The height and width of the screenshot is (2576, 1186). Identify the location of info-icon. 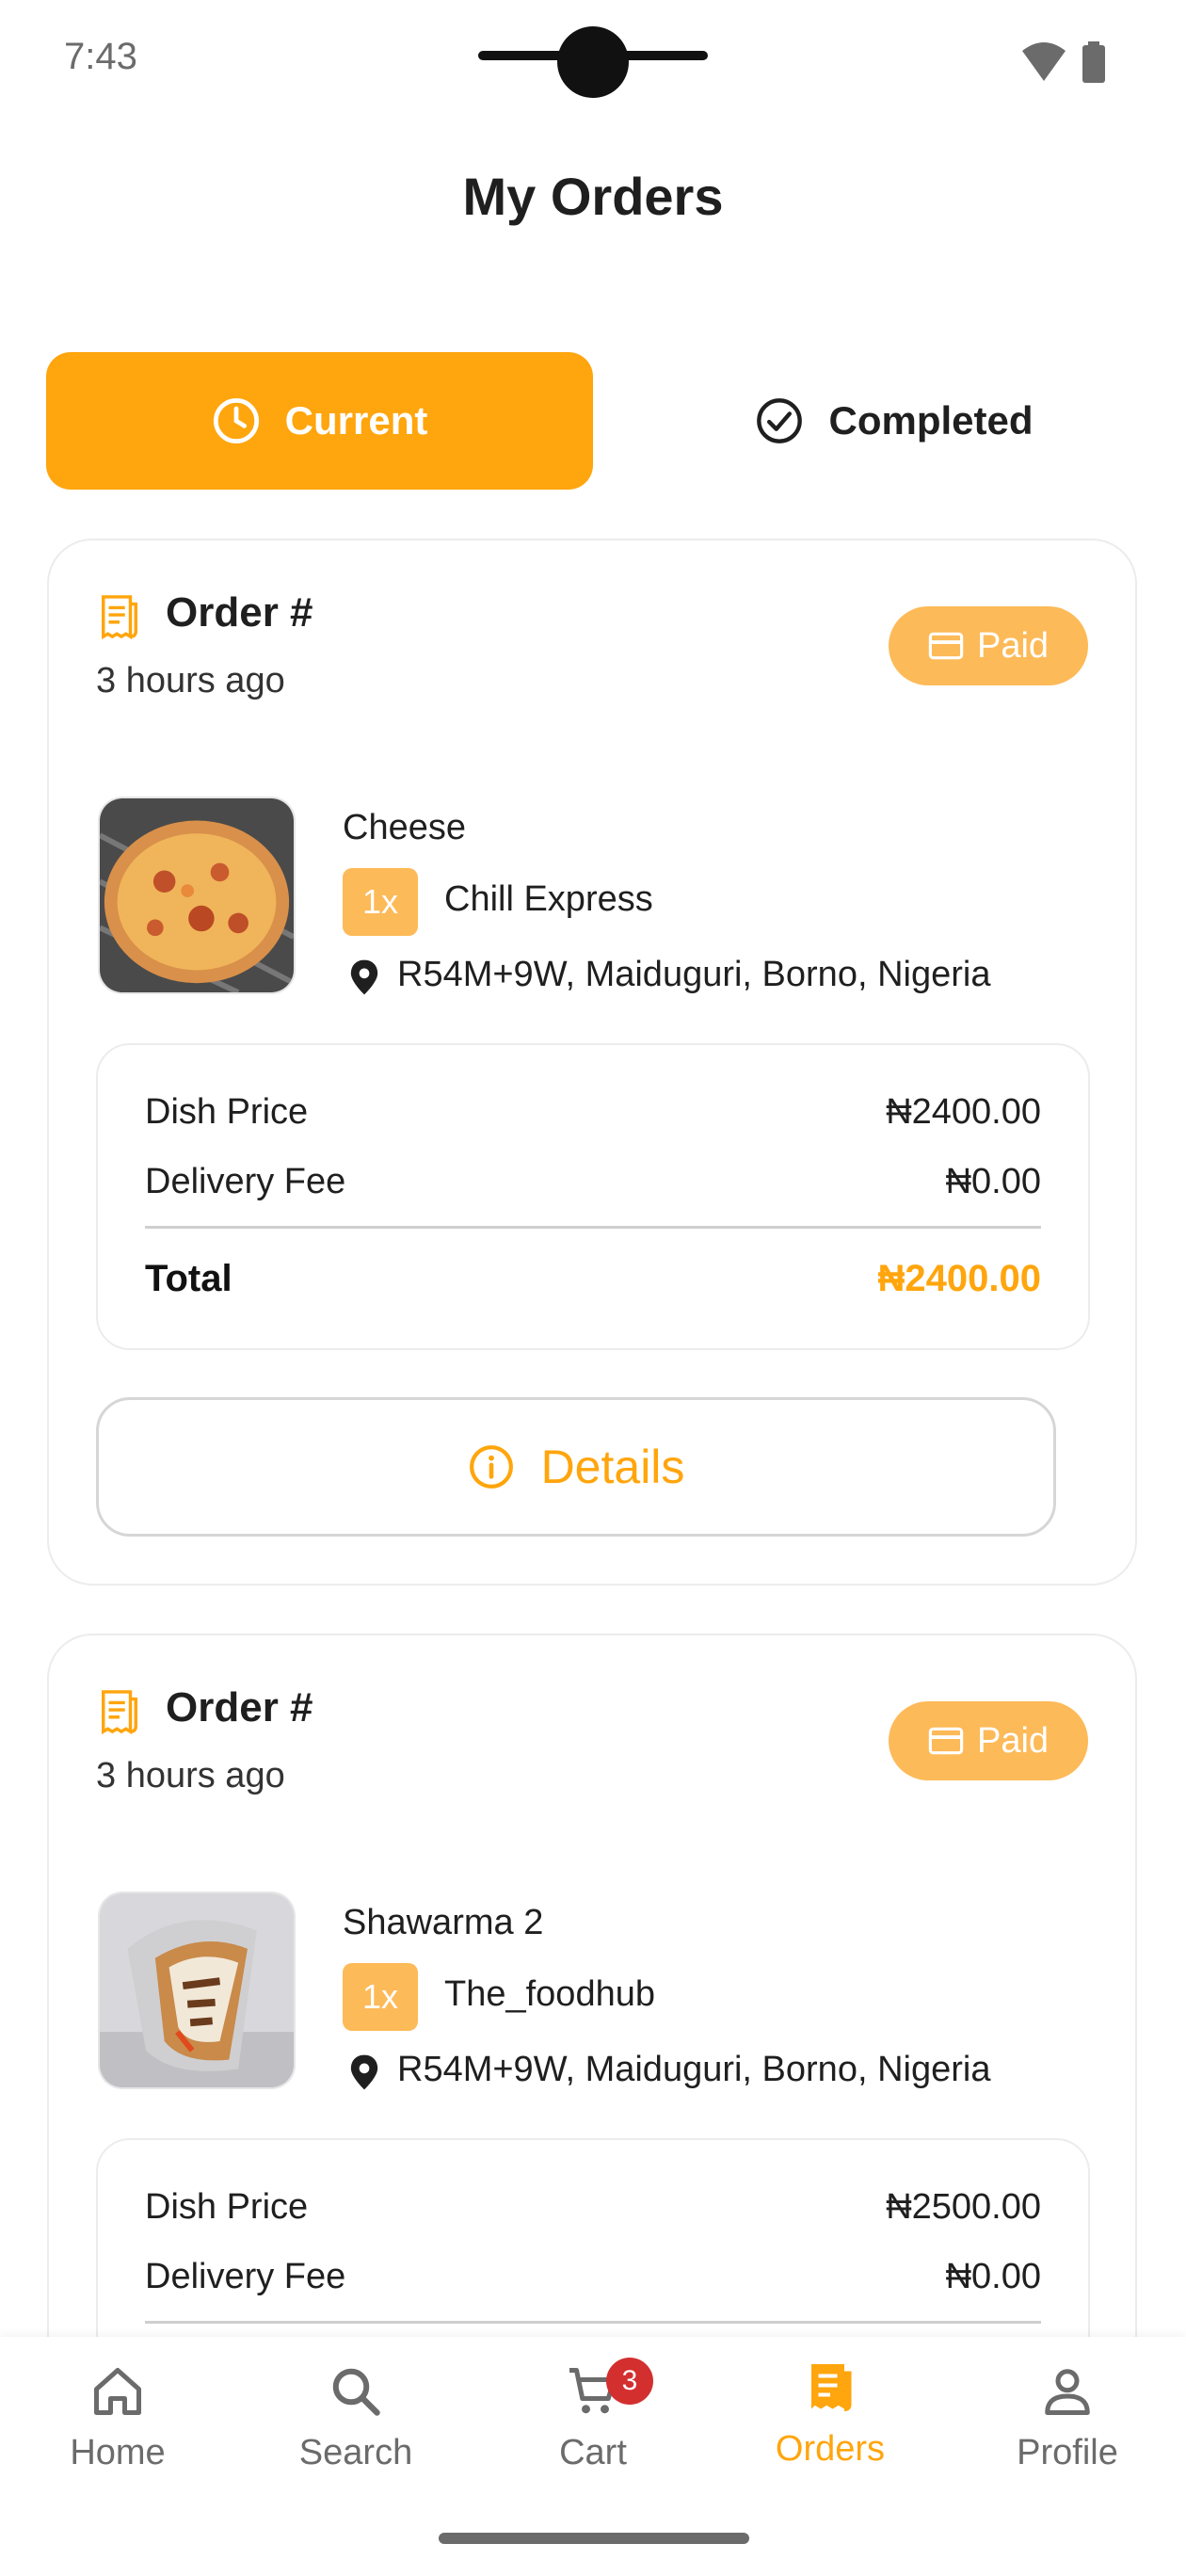
(491, 1467).